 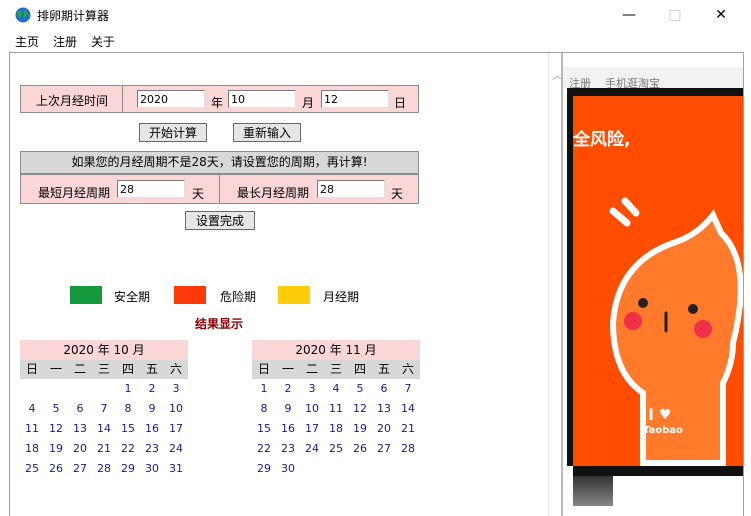 I want to click on taobao-mascot-icon, so click(x=676, y=331).